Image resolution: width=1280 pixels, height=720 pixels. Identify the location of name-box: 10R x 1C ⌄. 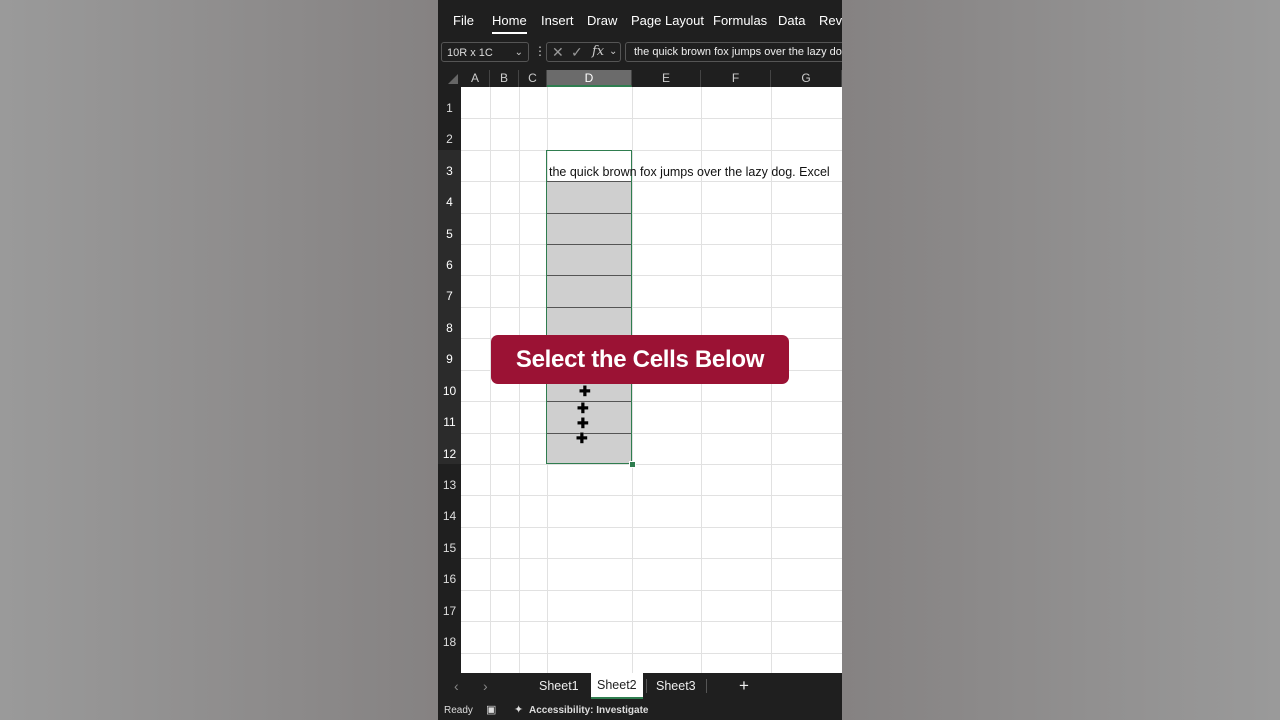
(485, 52).